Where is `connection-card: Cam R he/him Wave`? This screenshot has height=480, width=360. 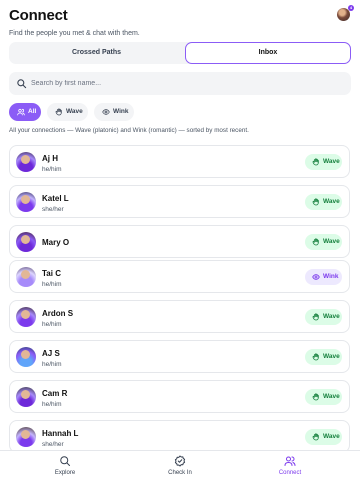
connection-card: Cam R he/him Wave is located at coordinates (179, 396).